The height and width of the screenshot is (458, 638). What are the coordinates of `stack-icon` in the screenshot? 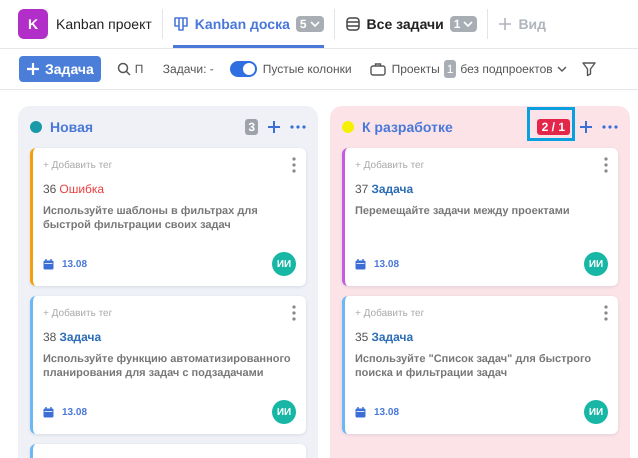 It's located at (352, 24).